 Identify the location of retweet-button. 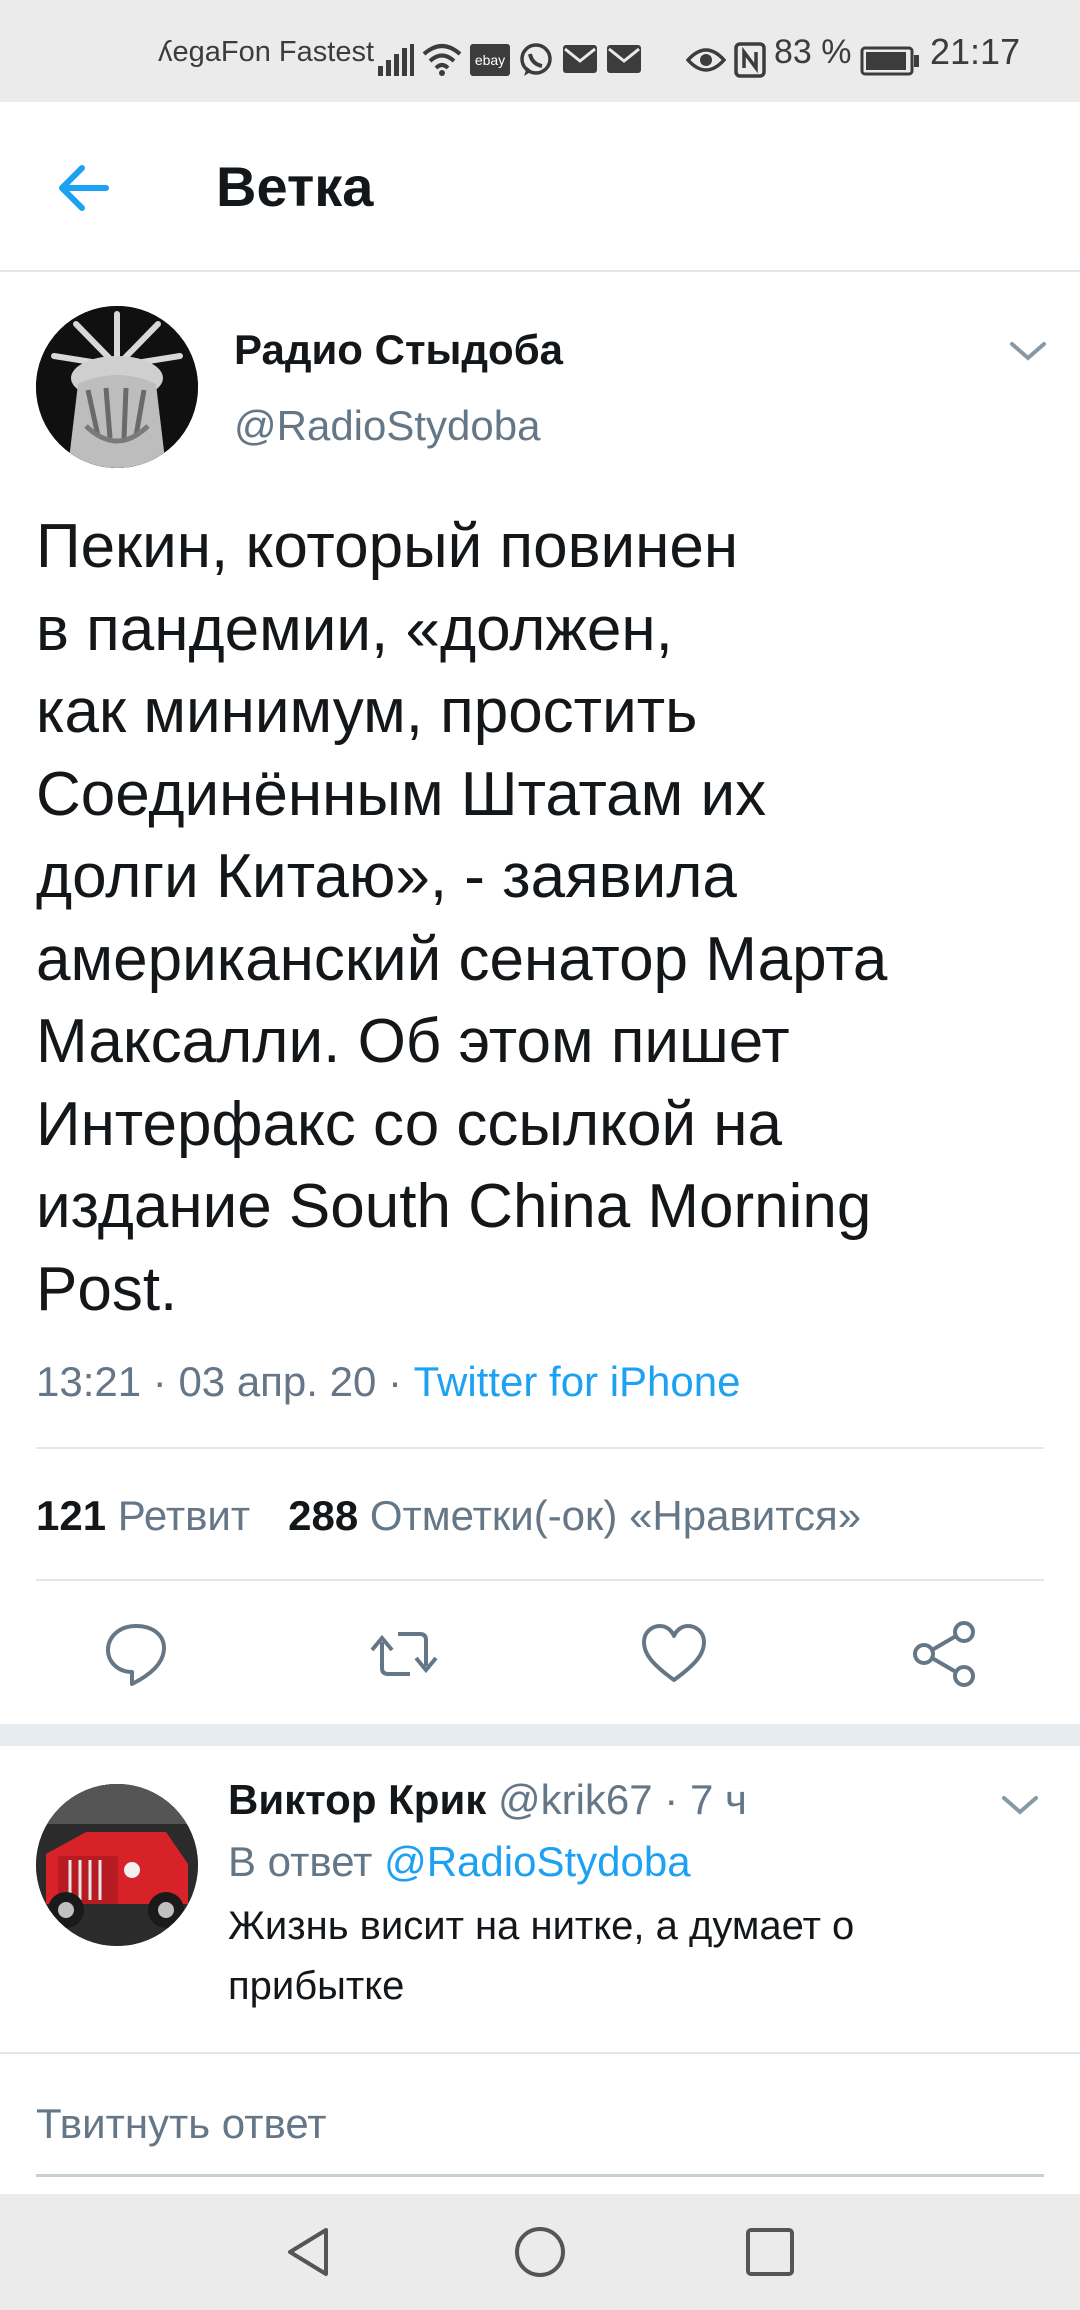
(404, 1654).